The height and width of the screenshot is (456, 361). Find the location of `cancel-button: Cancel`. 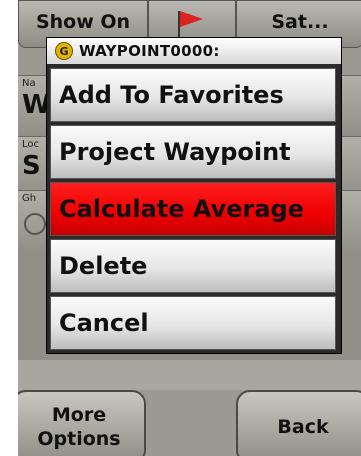

cancel-button: Cancel is located at coordinates (193, 323).